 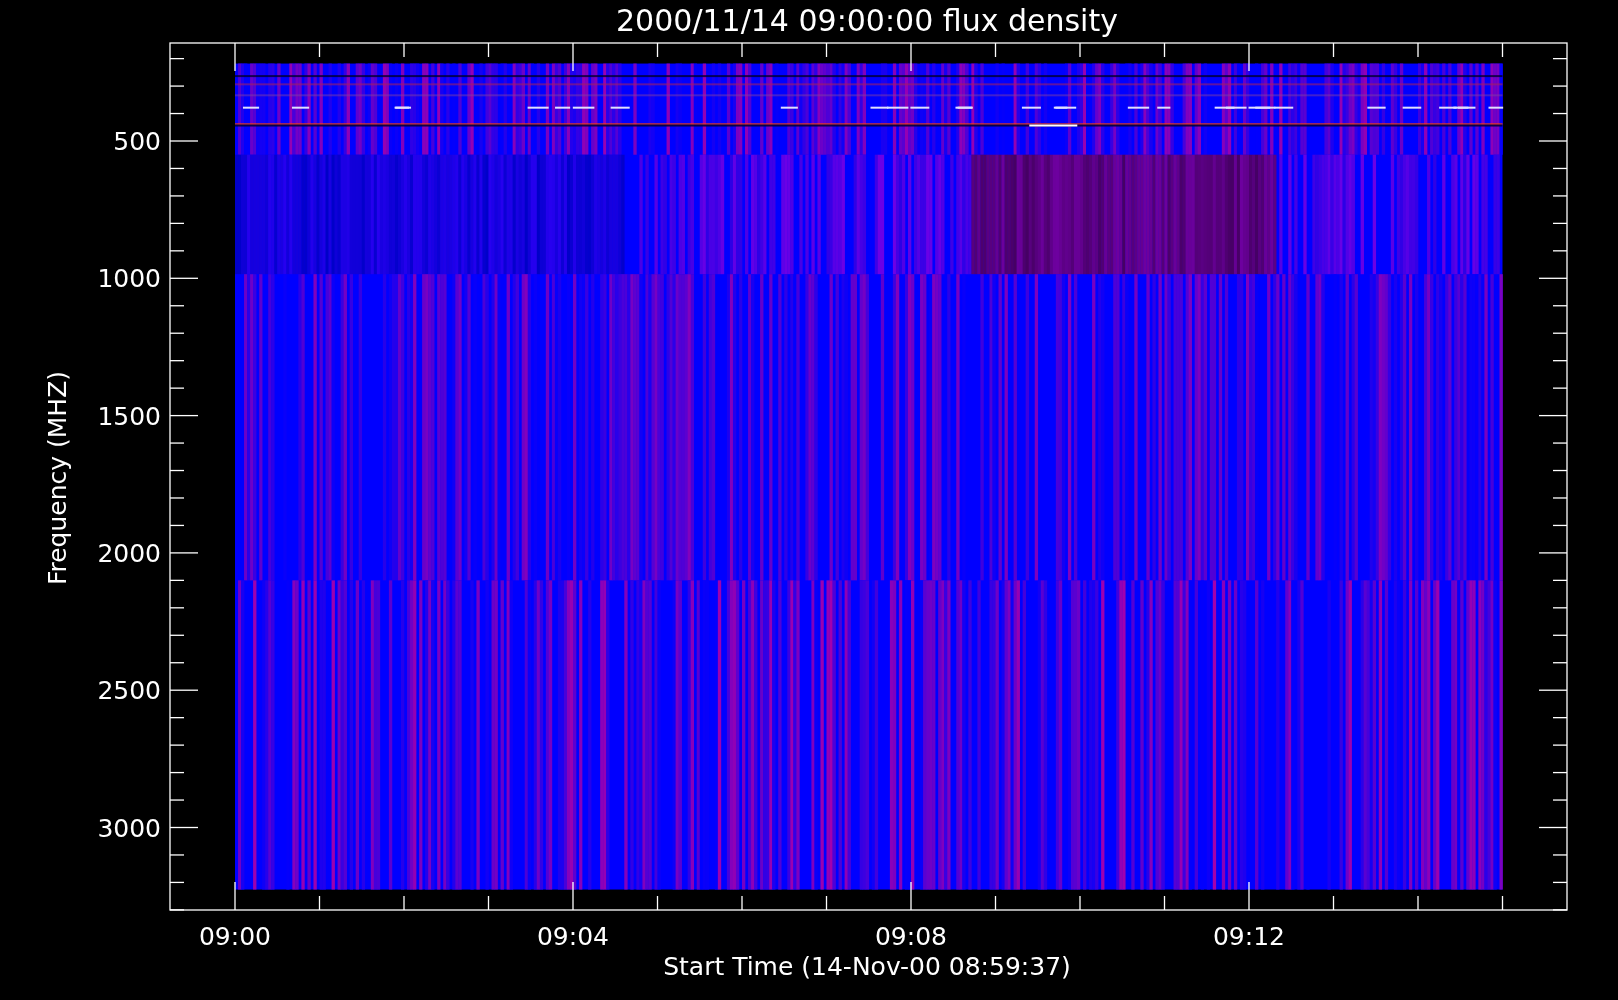 I want to click on tick-label: 500, so click(x=137, y=141).